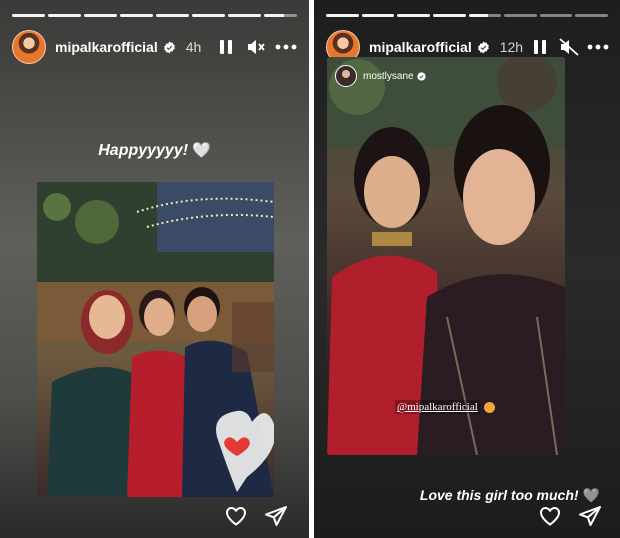  What do you see at coordinates (591, 495) in the screenshot?
I see `grey-heart-emoji: 🩶` at bounding box center [591, 495].